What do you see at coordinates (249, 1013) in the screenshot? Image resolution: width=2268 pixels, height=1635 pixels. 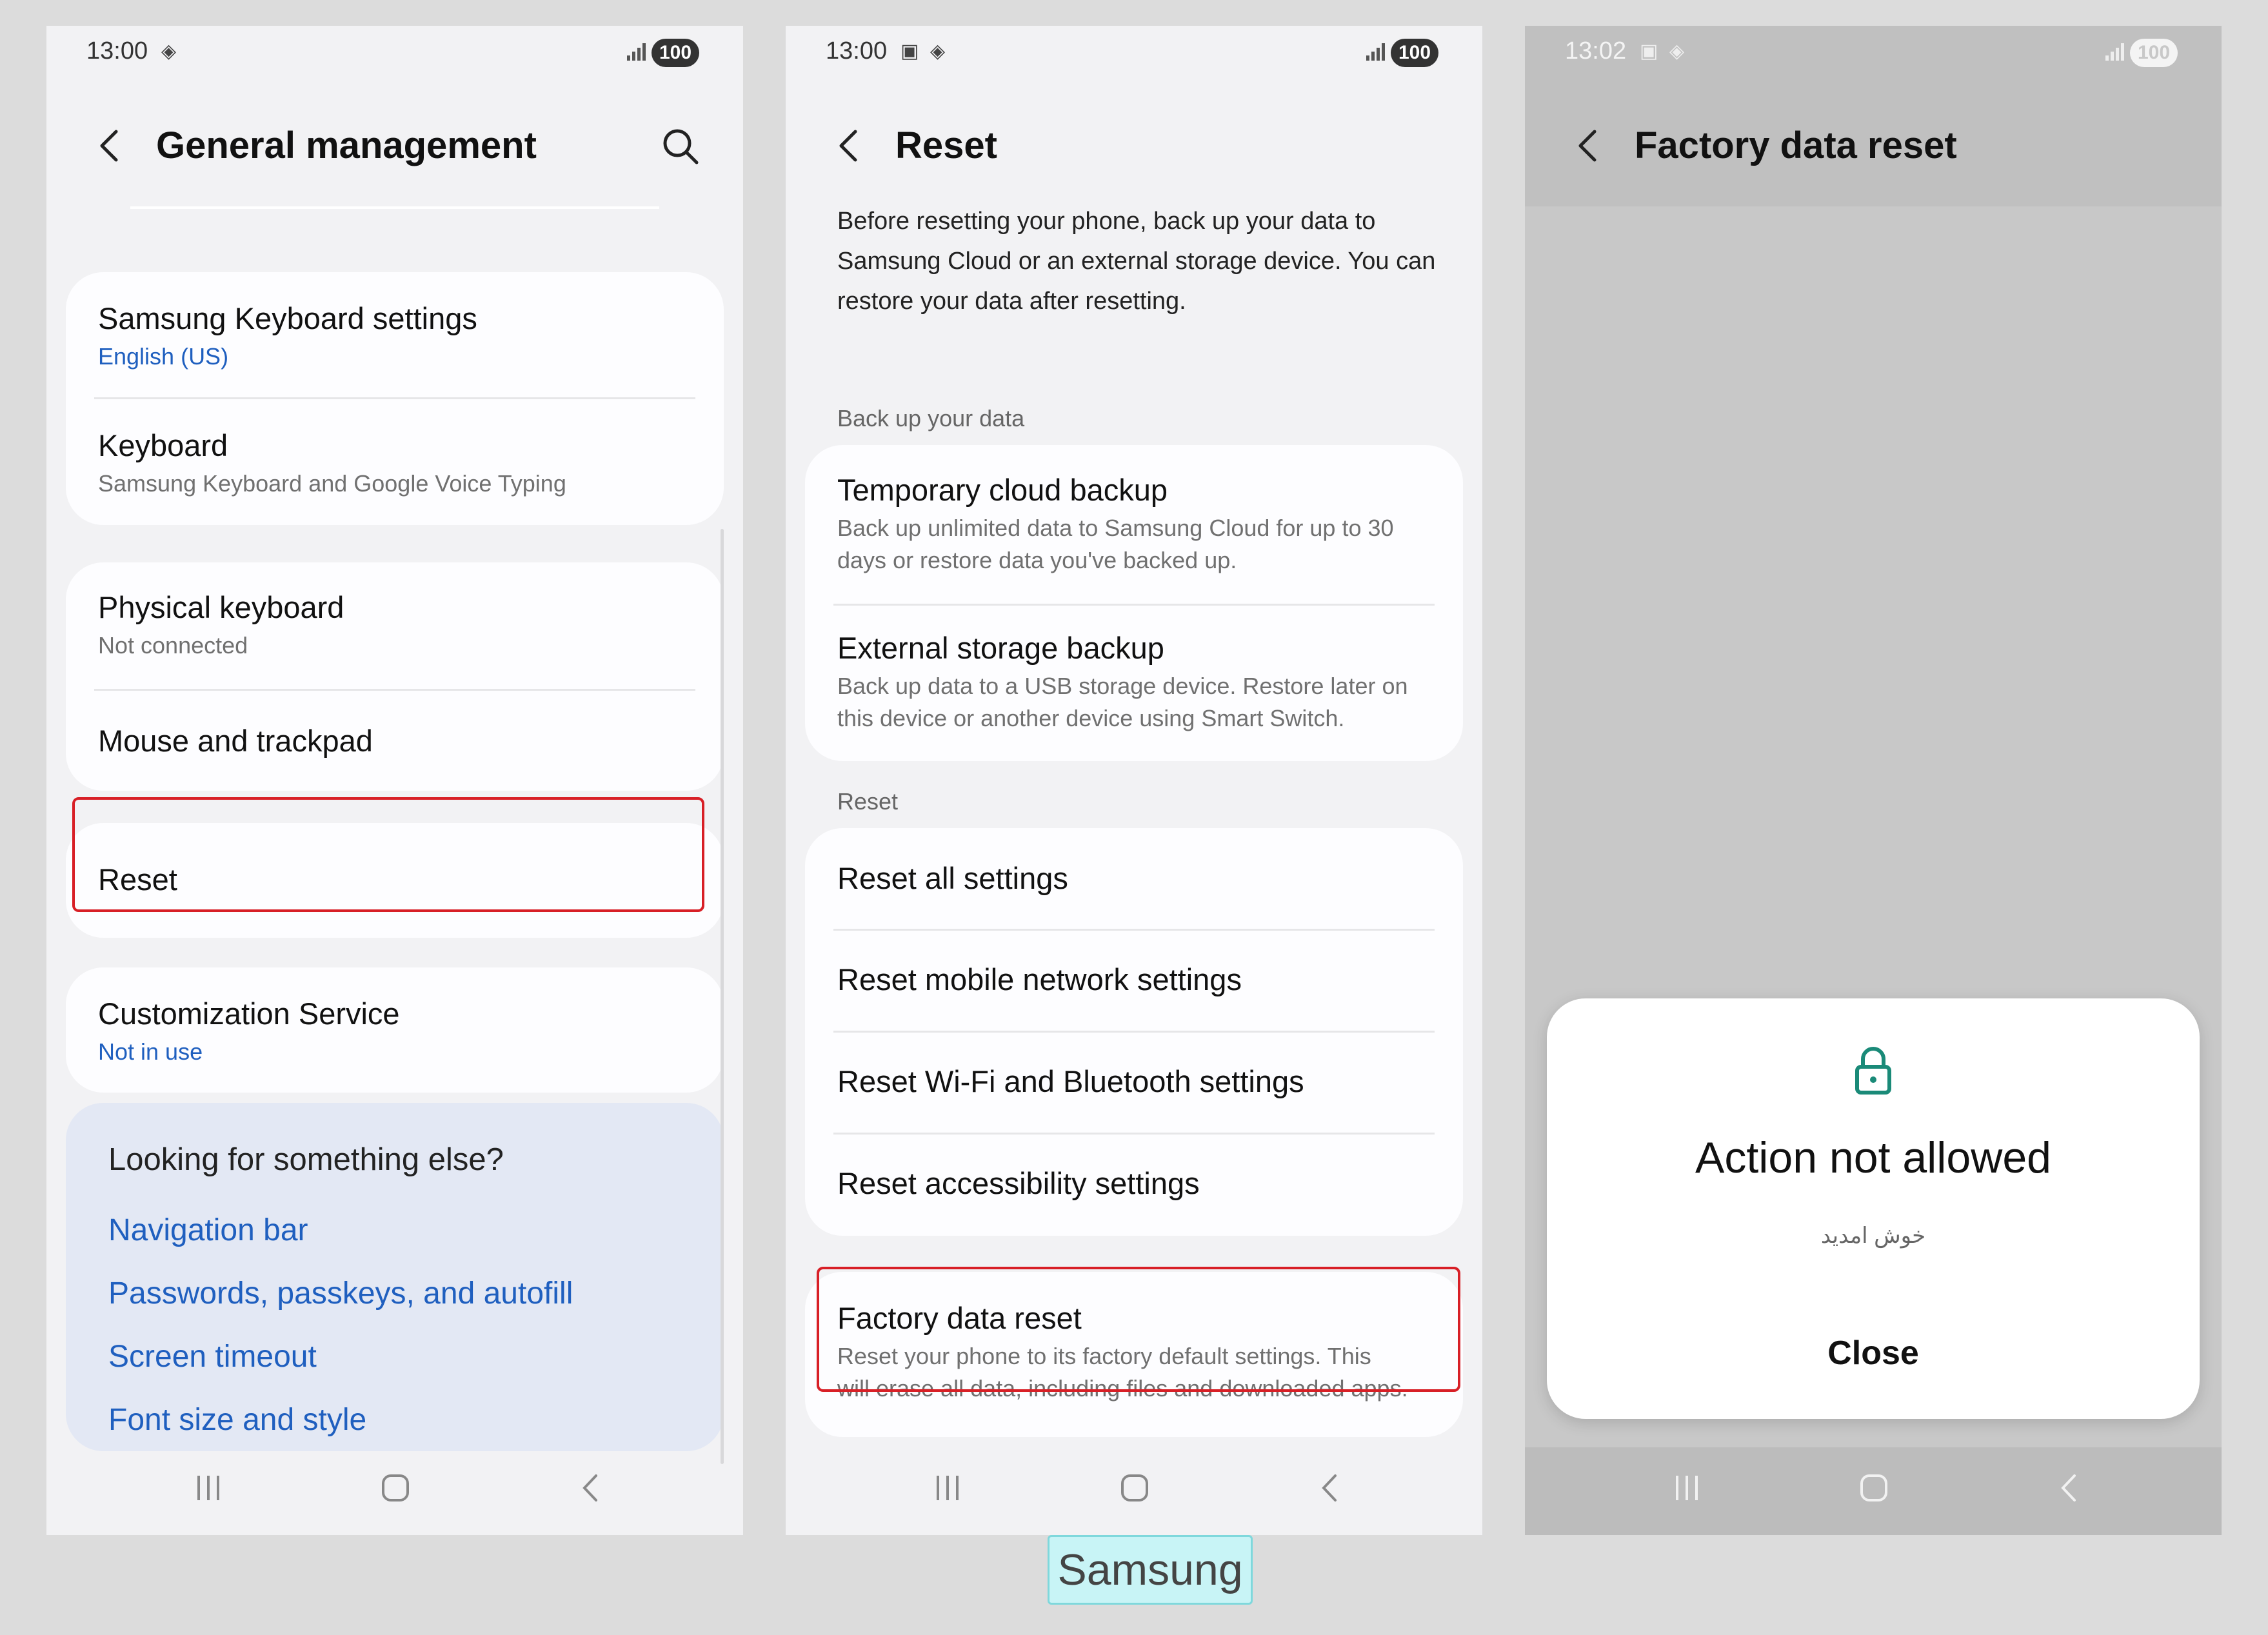 I see `item-title: Customization Service` at bounding box center [249, 1013].